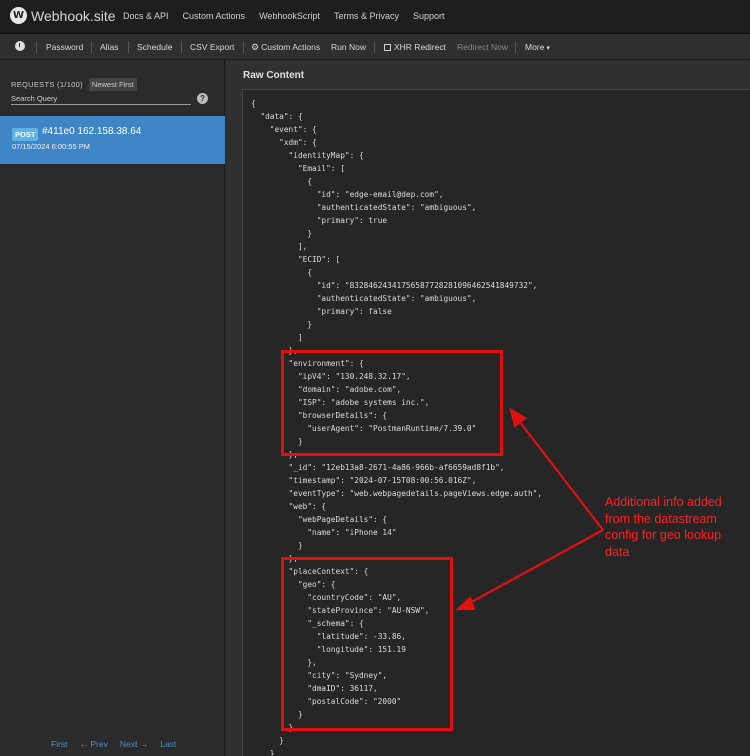  What do you see at coordinates (482, 47) in the screenshot?
I see `redirect-now-button: Redirect Now` at bounding box center [482, 47].